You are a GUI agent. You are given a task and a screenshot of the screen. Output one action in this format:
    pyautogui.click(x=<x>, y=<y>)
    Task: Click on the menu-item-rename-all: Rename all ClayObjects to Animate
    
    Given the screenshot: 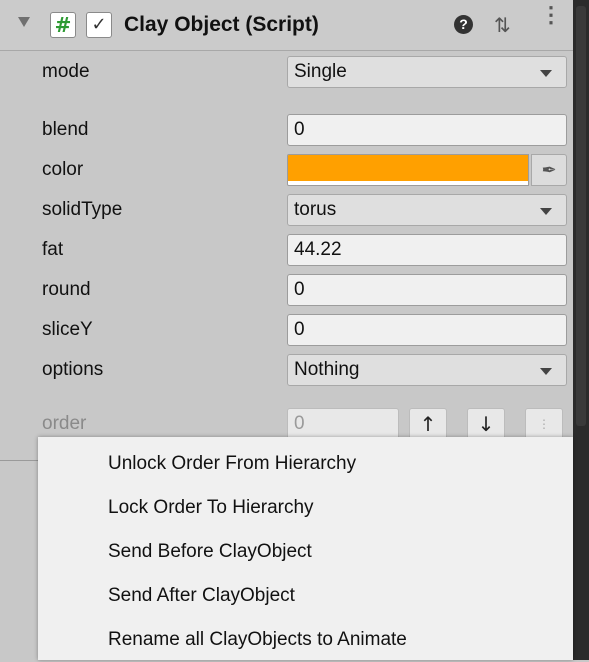 What is the action you would take?
    pyautogui.click(x=305, y=640)
    